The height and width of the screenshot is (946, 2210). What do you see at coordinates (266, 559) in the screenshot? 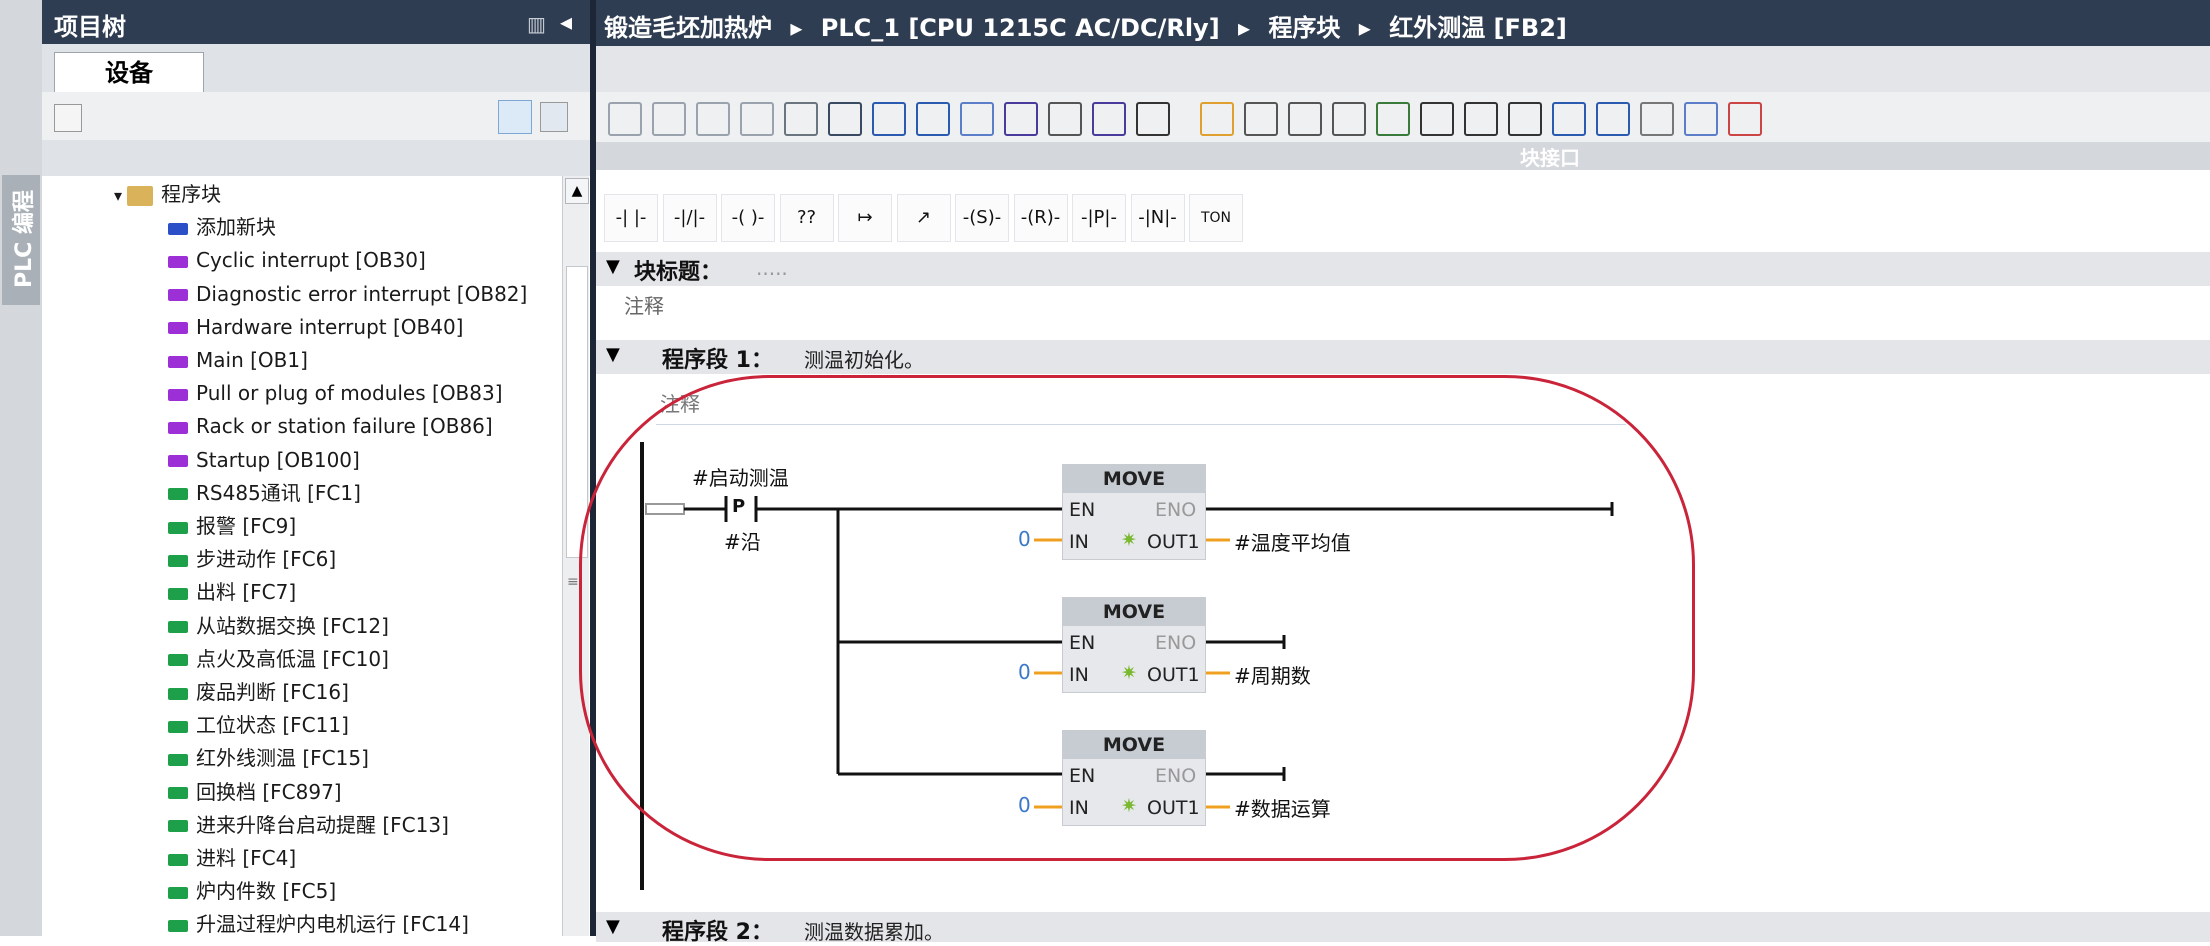
I see `tree-item-label: 步进动作 [FC6]` at bounding box center [266, 559].